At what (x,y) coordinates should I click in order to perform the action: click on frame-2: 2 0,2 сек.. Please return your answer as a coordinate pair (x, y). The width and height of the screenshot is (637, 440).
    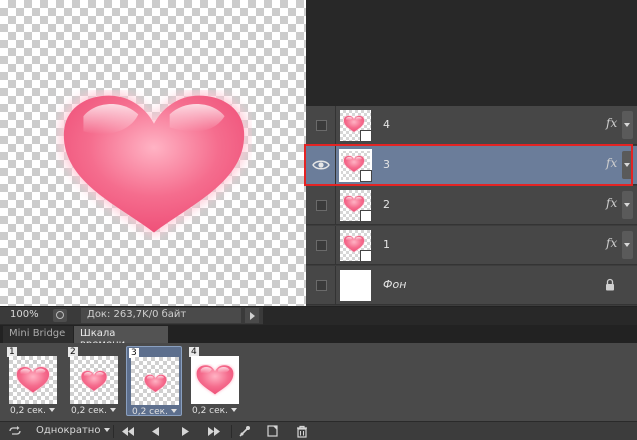
    Looking at the image, I should click on (94, 381).